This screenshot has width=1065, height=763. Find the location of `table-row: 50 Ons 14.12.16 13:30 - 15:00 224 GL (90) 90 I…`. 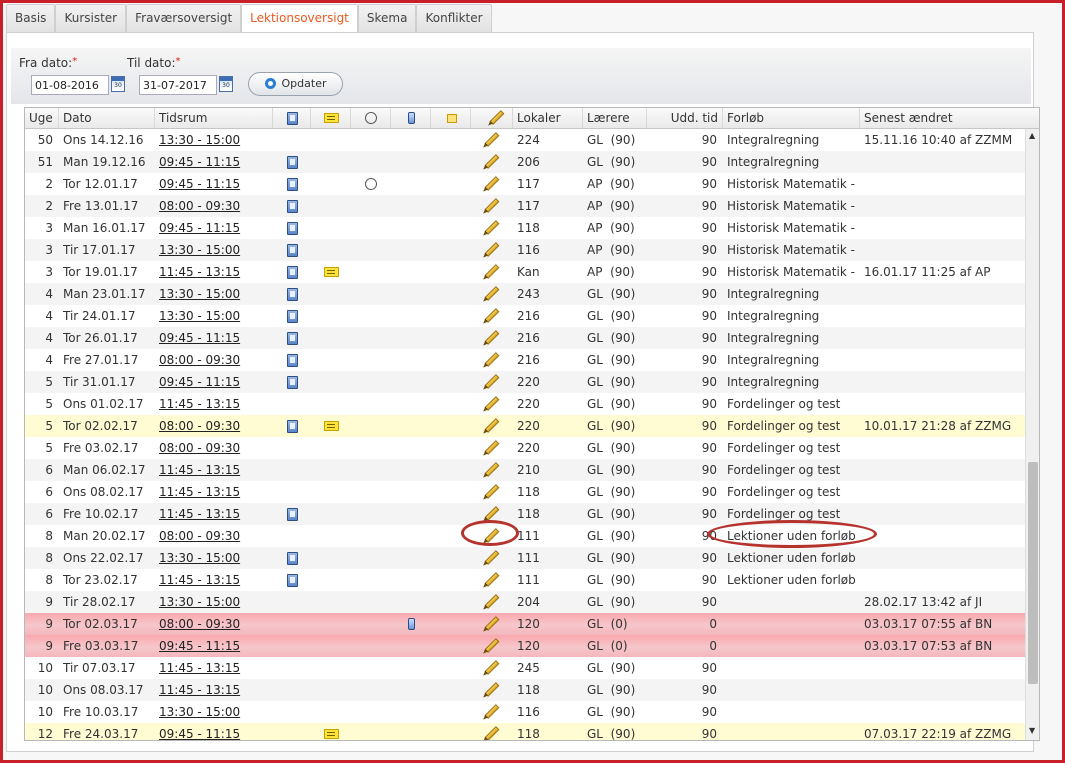

table-row: 50 Ons 14.12.16 13:30 - 15:00 224 GL (90) 90 I… is located at coordinates (525, 140).